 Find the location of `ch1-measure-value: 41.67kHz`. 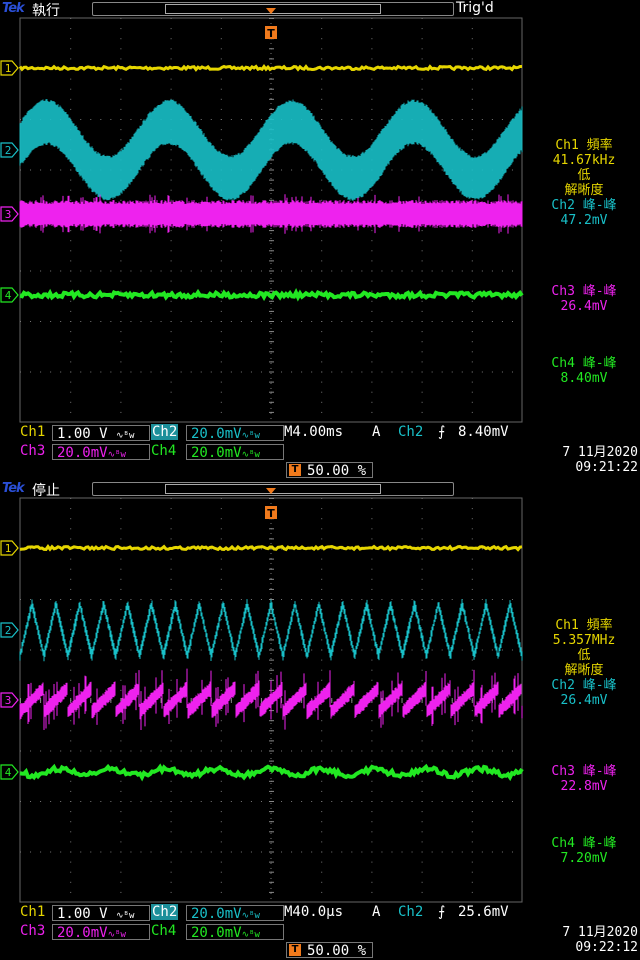

ch1-measure-value: 41.67kHz is located at coordinates (584, 160).